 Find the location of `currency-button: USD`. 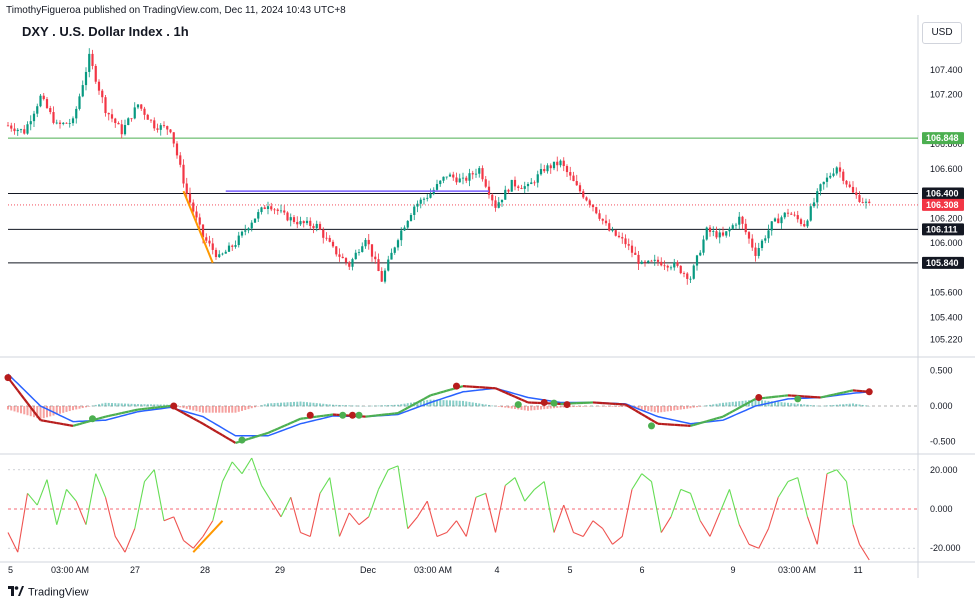

currency-button: USD is located at coordinates (942, 33).